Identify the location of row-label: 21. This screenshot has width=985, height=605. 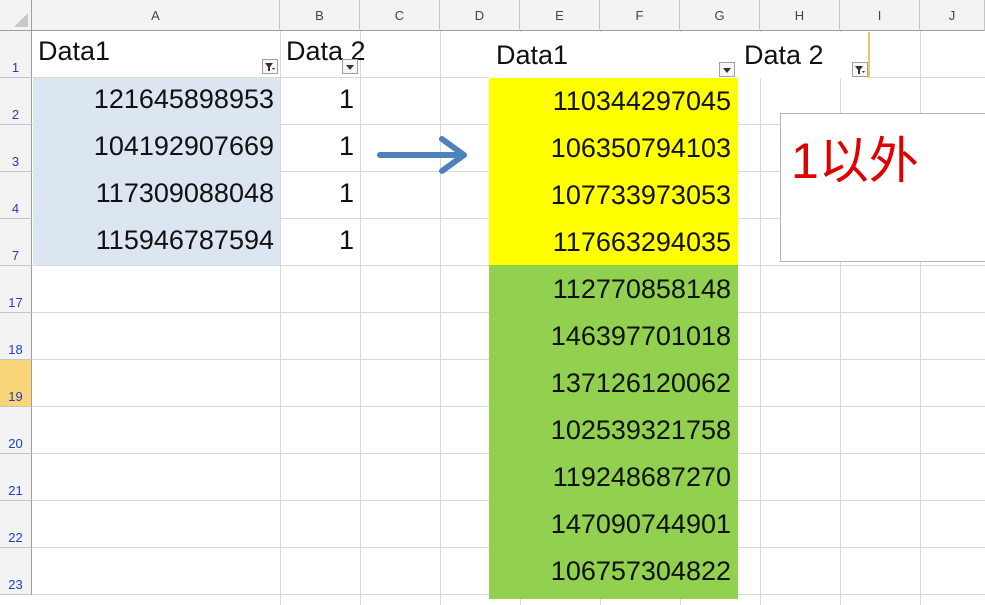
(15, 490).